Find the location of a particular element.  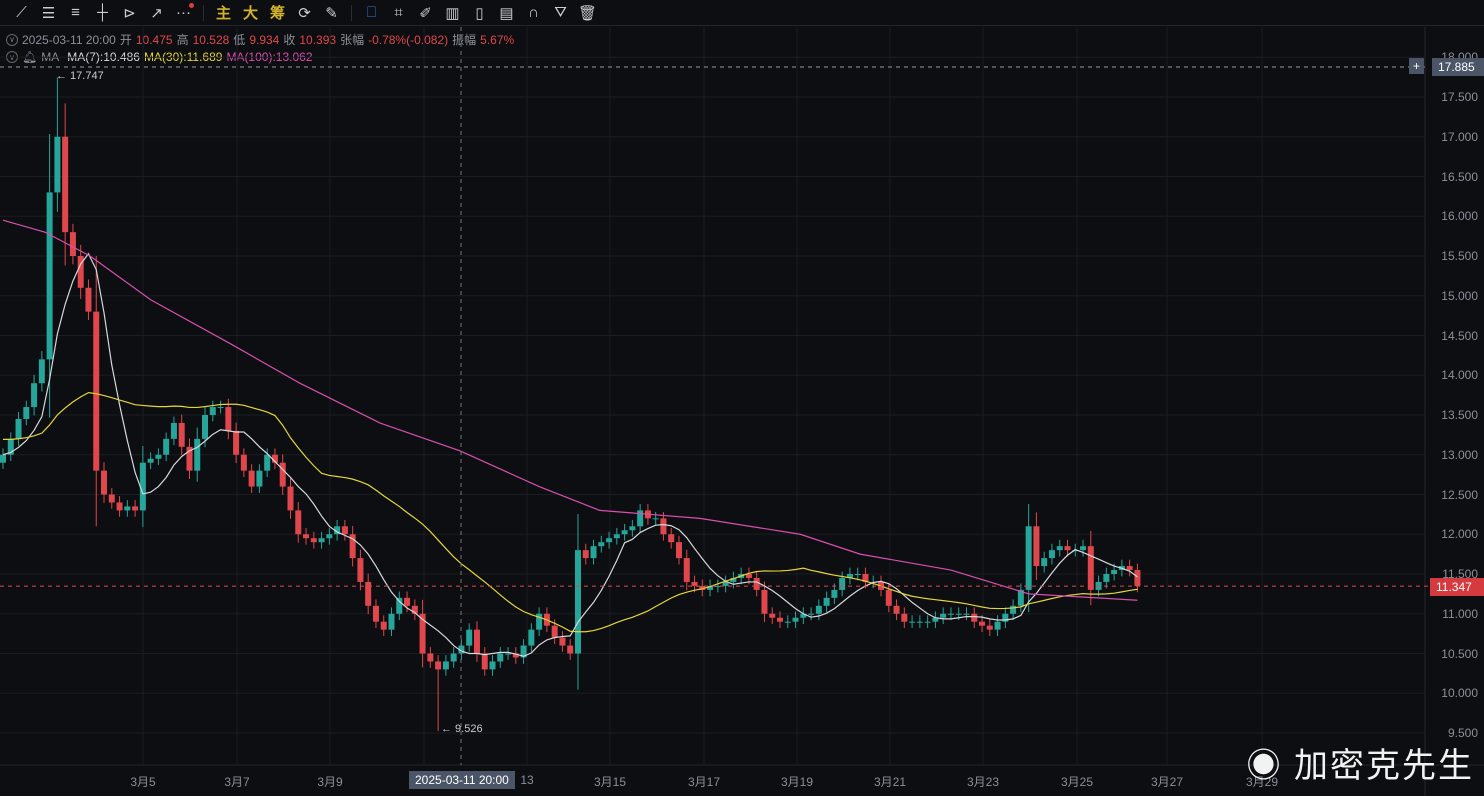

y-tick-label: 10.000 is located at coordinates (1459, 693).